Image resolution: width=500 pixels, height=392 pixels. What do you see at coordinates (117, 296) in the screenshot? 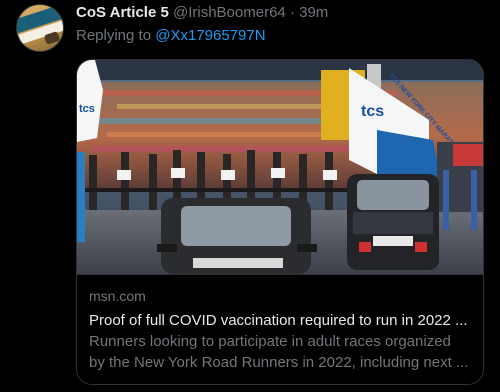
I see `card-domain: msn.com` at bounding box center [117, 296].